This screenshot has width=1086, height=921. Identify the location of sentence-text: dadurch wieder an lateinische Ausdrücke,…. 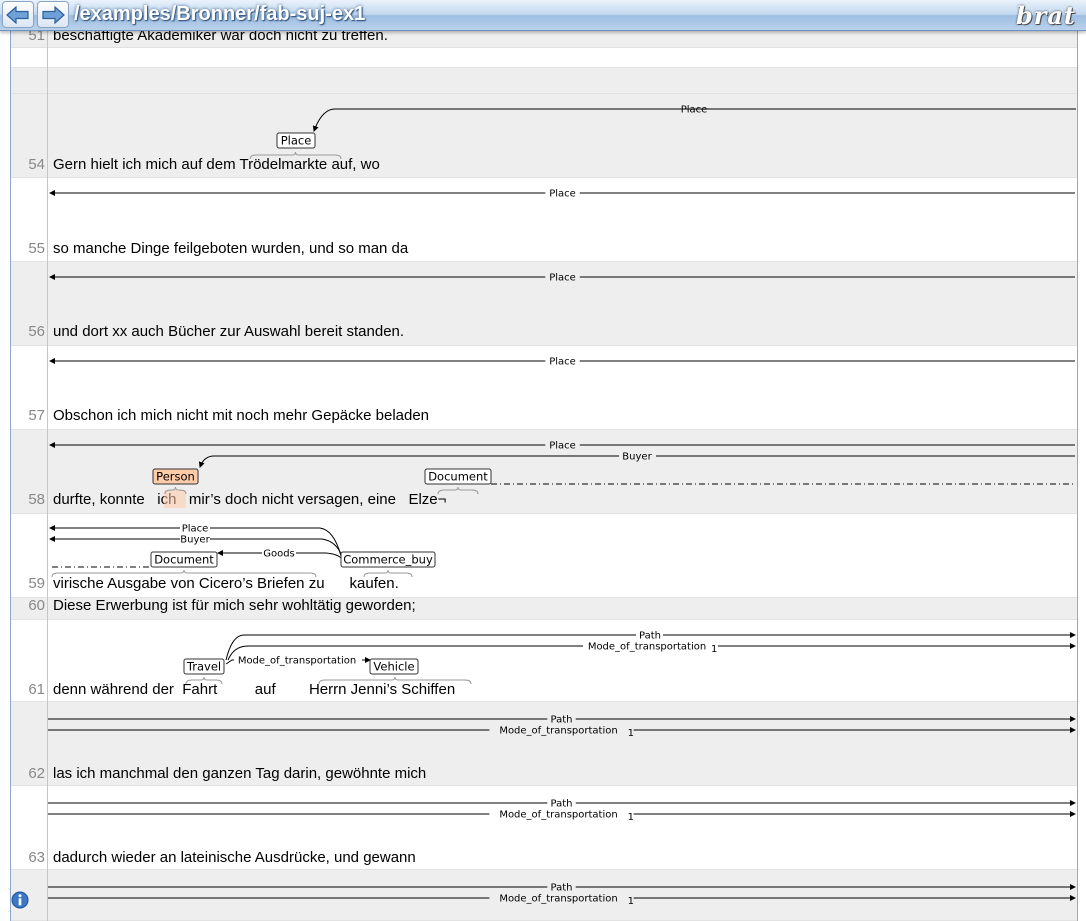
(234, 857).